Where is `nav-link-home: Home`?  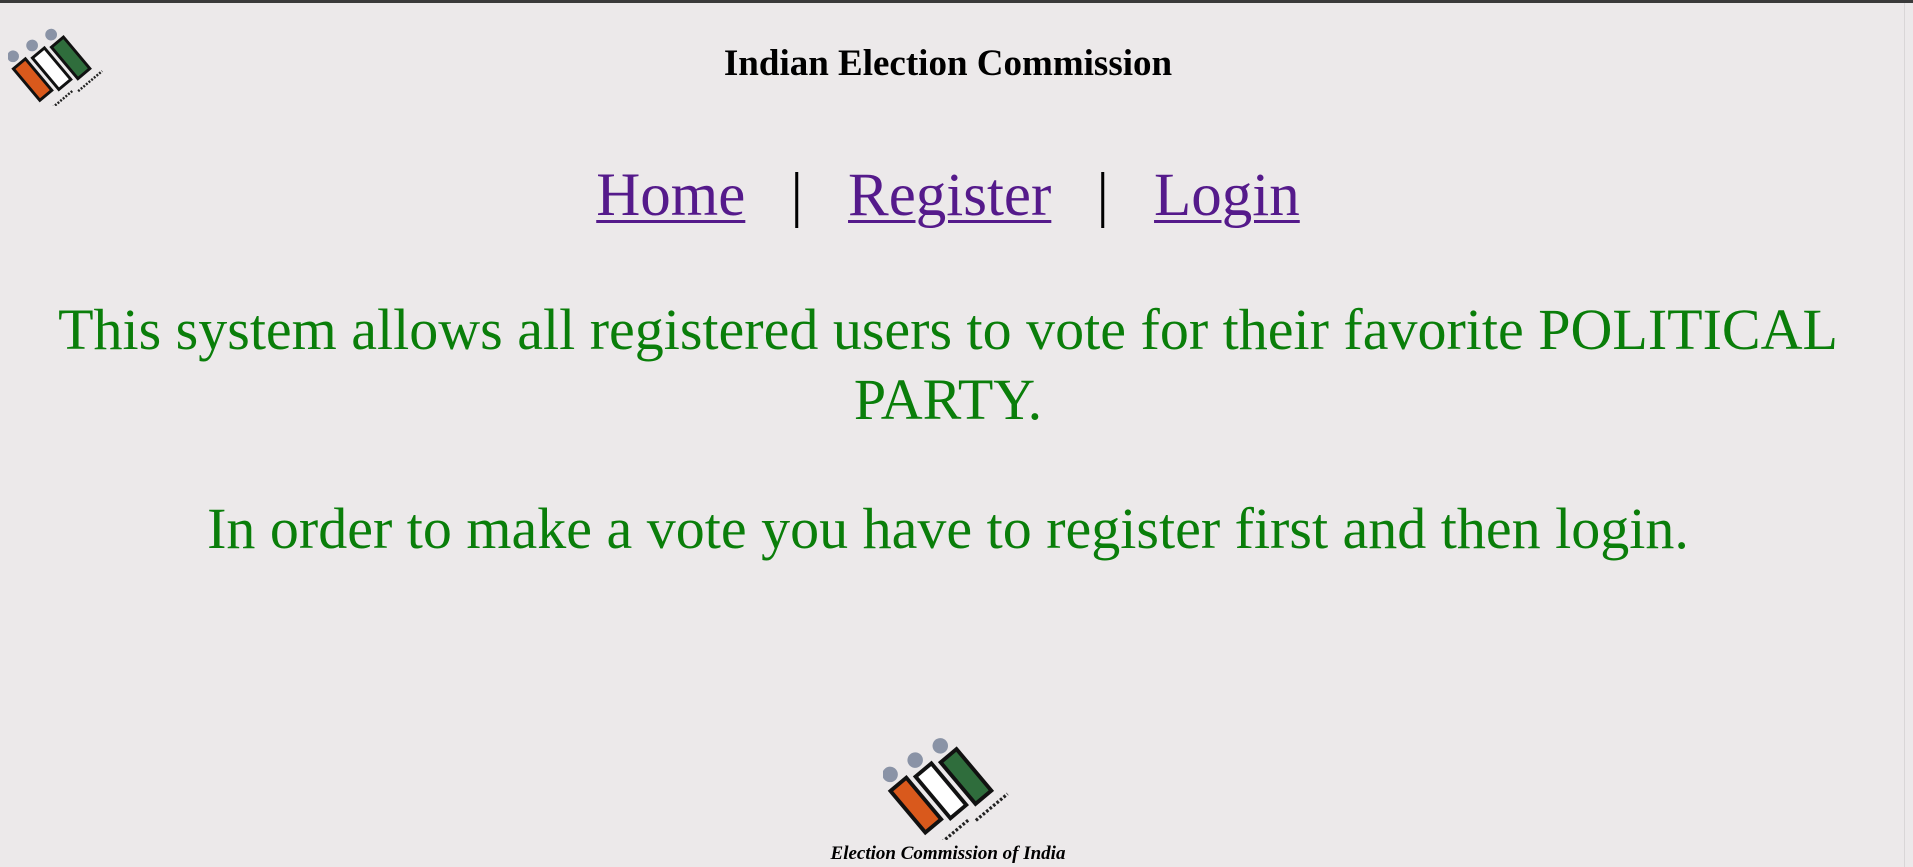 nav-link-home: Home is located at coordinates (670, 195).